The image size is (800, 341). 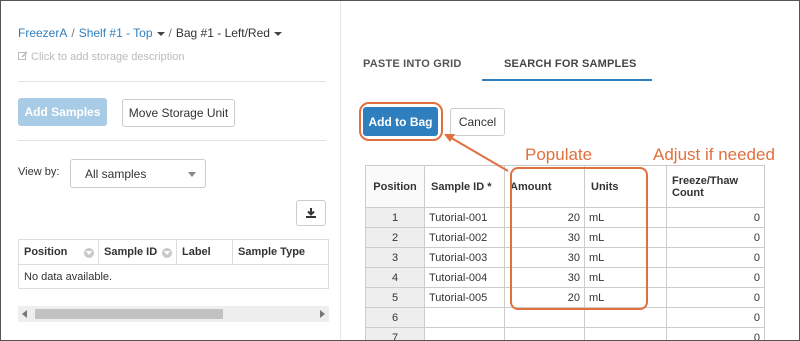 What do you see at coordinates (62, 112) in the screenshot?
I see `add-samples-button: Add Samples` at bounding box center [62, 112].